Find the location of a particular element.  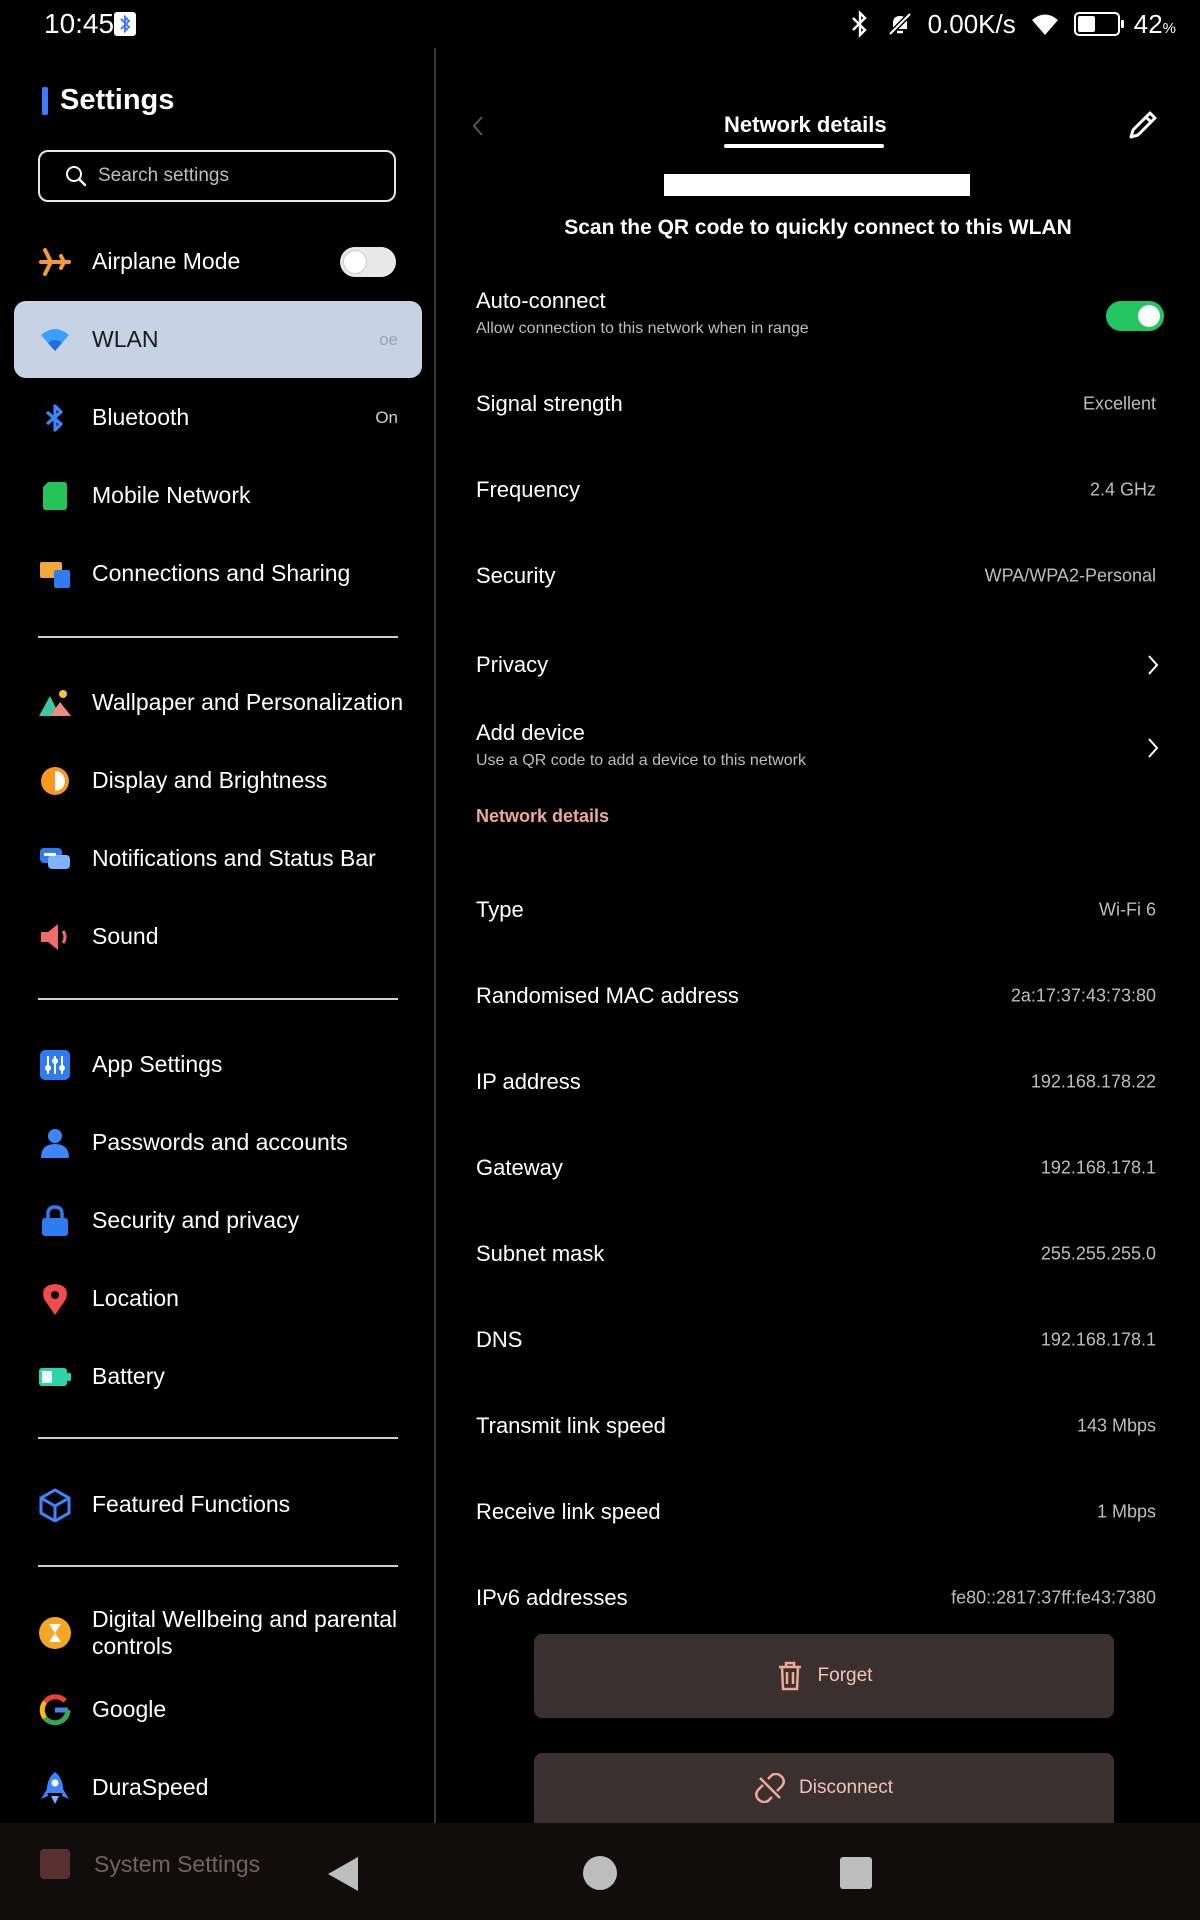

airplane-icon is located at coordinates (55, 262).